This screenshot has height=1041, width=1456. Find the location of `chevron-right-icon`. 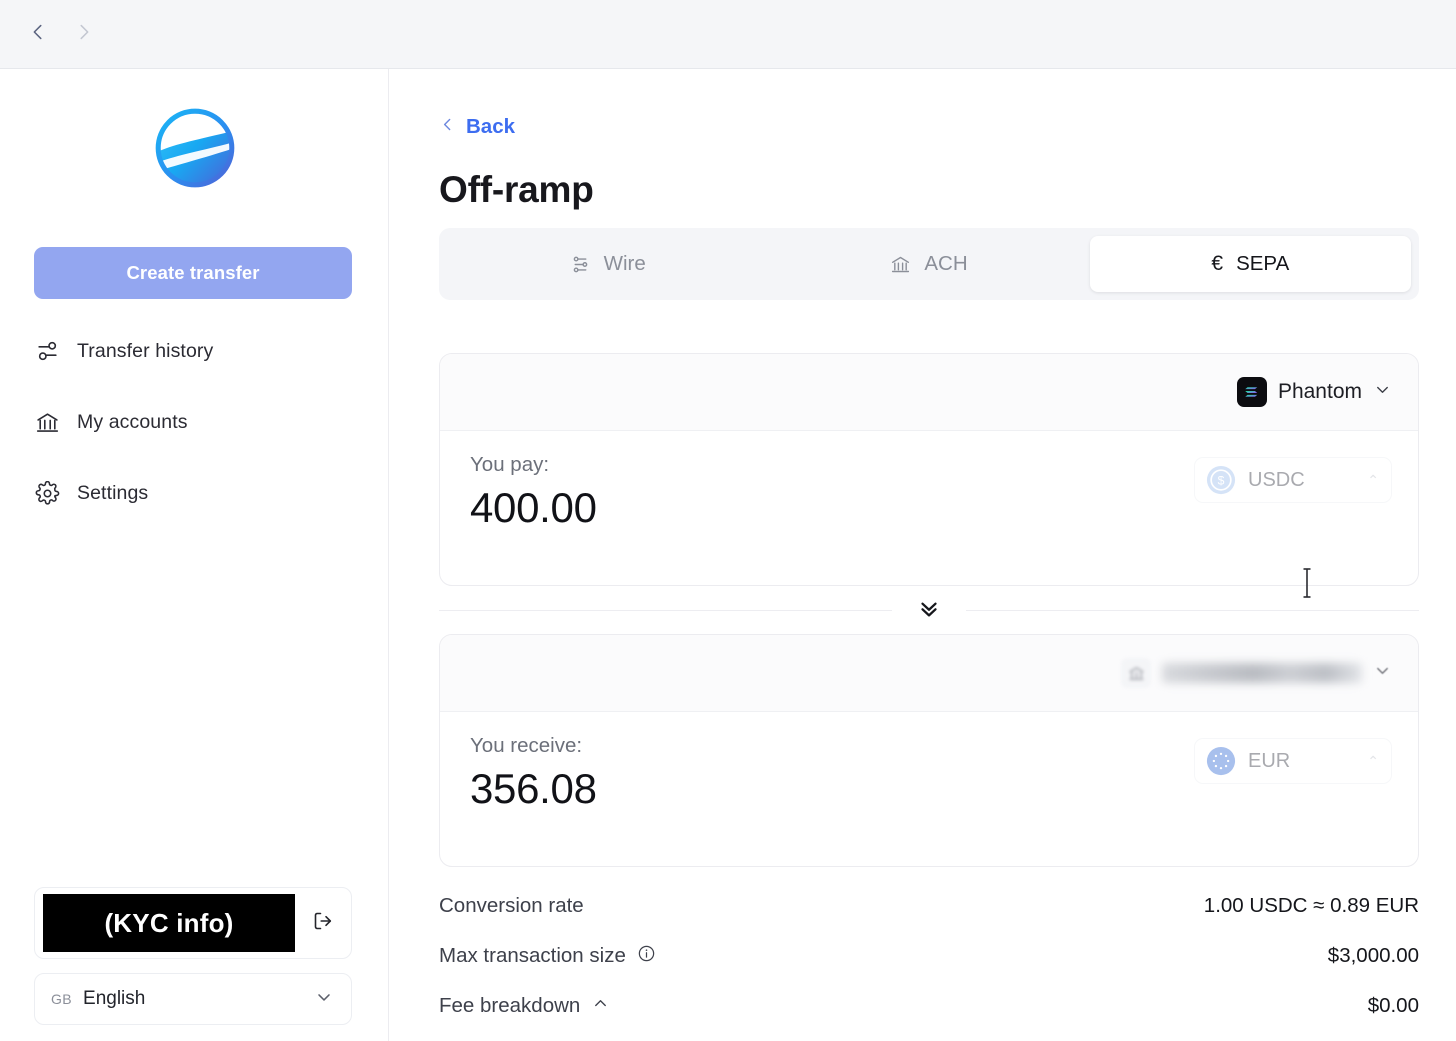

chevron-right-icon is located at coordinates (84, 34).